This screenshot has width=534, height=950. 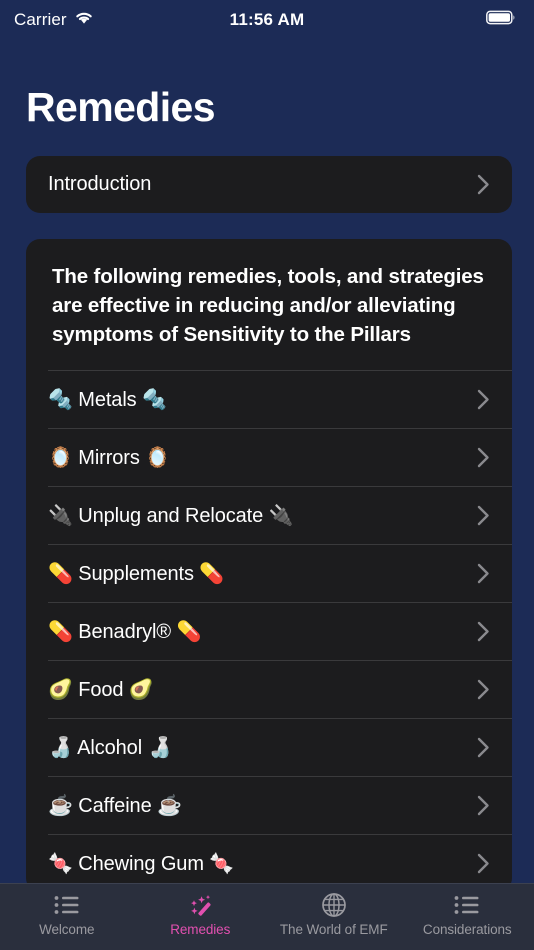 I want to click on list-item-label: 🔌 Unplug and Relocate 🔌, so click(x=171, y=515).